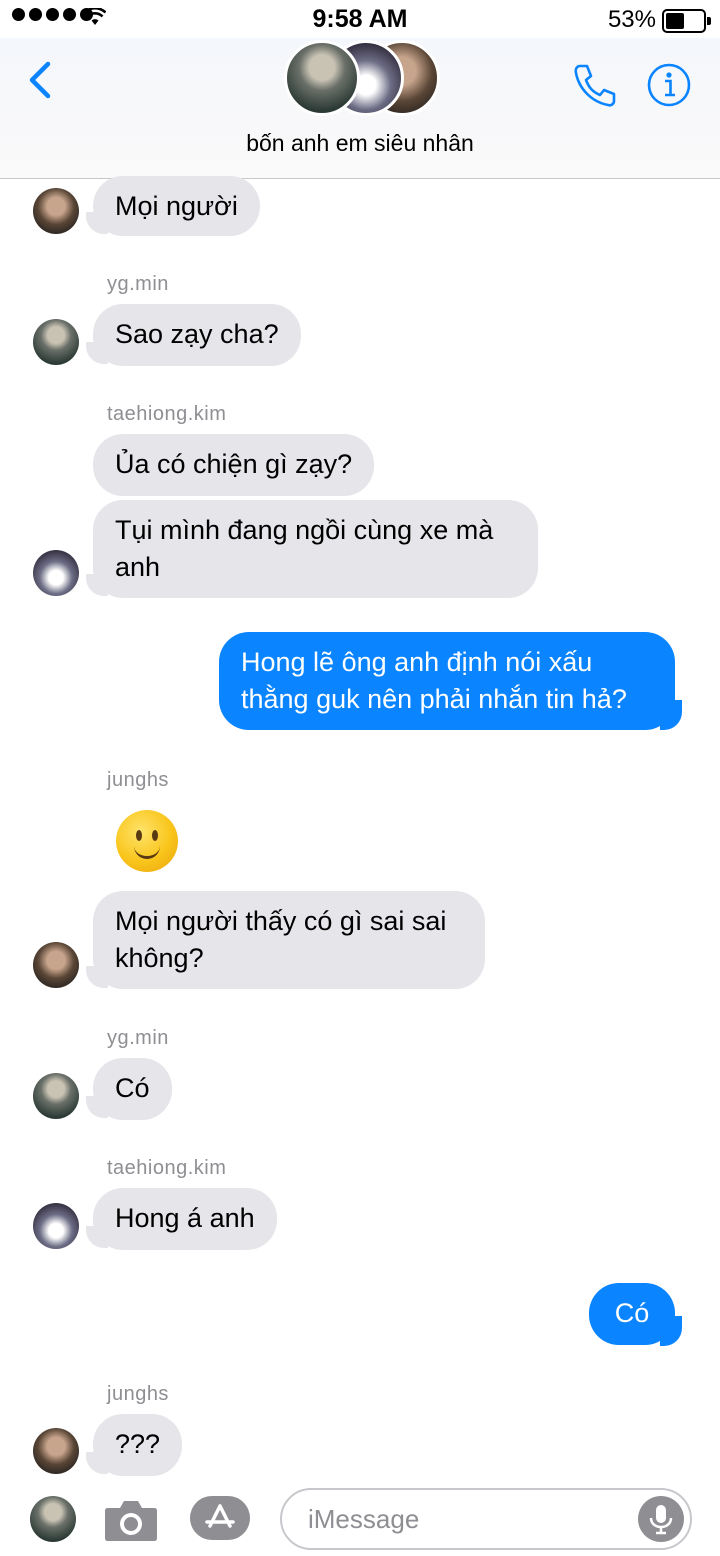 The width and height of the screenshot is (720, 1556). Describe the element at coordinates (669, 85) in the screenshot. I see `info-icon` at that location.